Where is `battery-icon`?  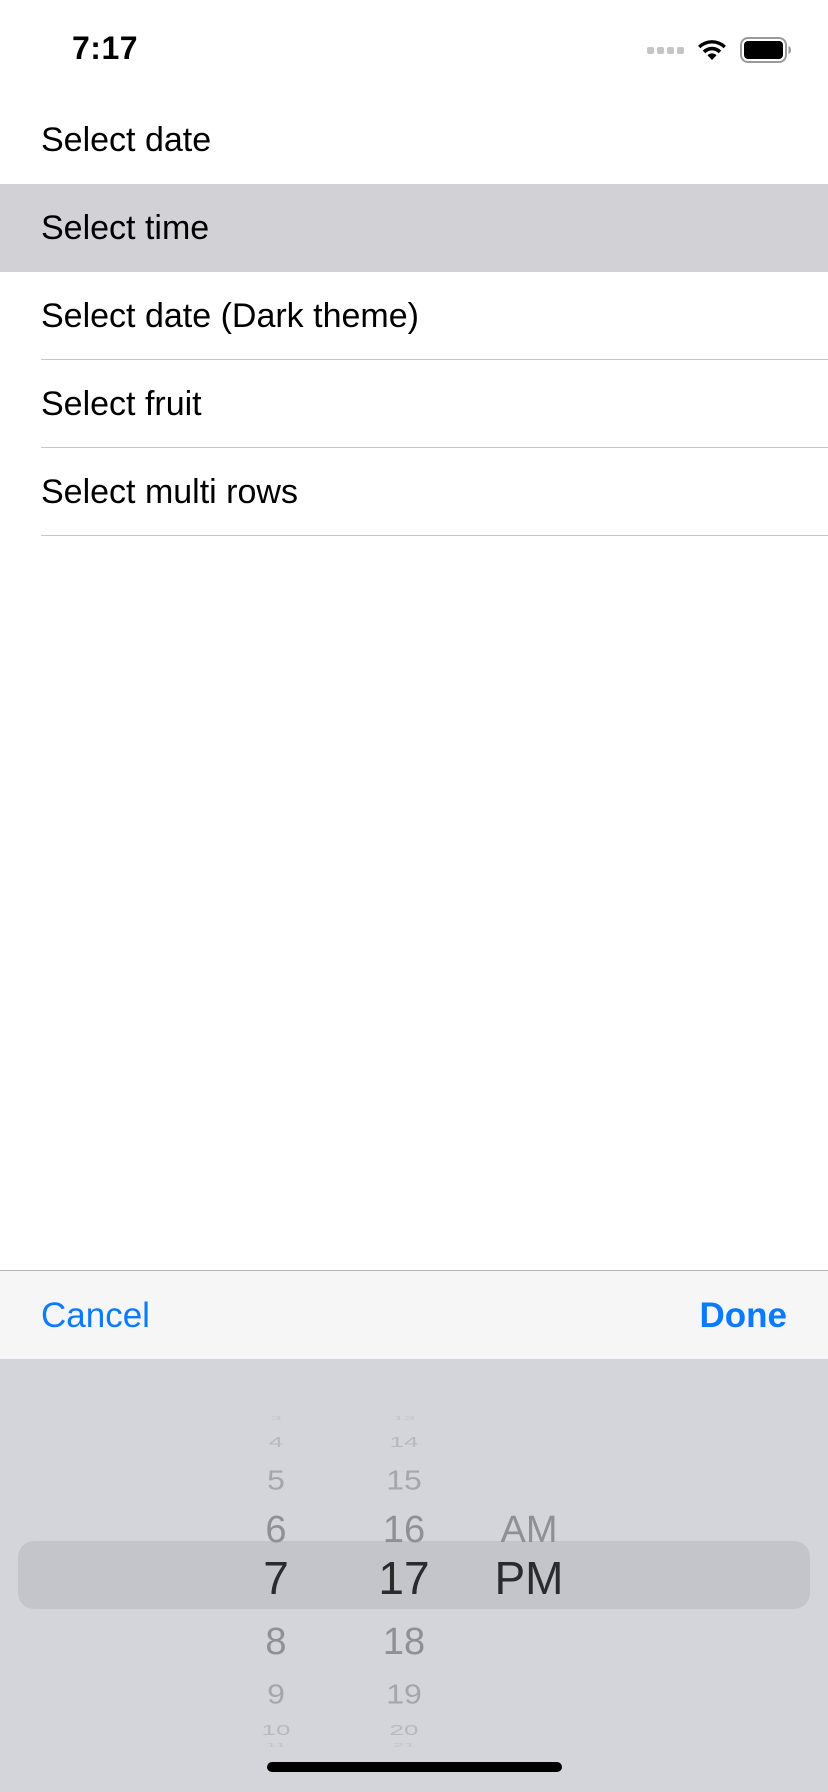 battery-icon is located at coordinates (765, 50).